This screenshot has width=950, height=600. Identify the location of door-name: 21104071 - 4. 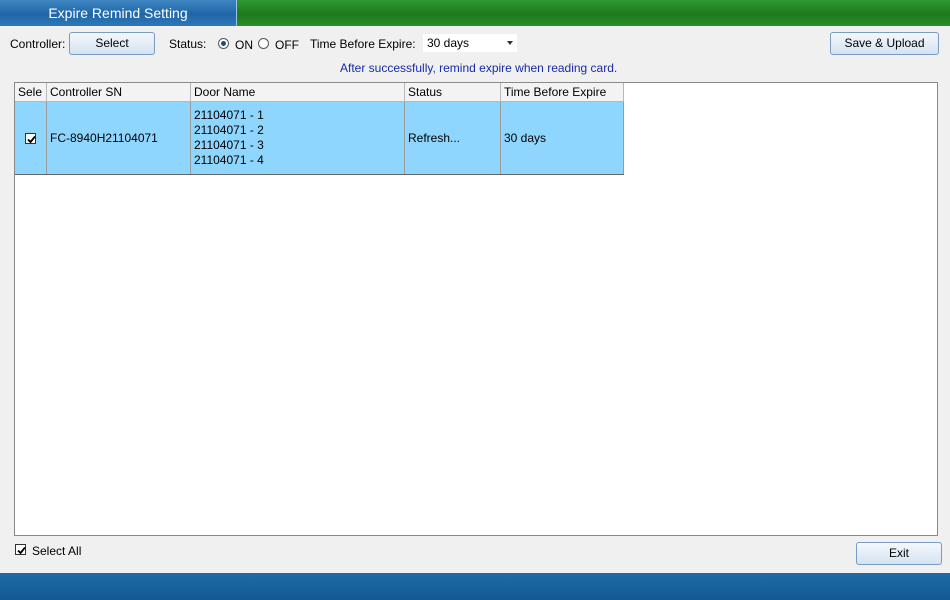
(229, 160).